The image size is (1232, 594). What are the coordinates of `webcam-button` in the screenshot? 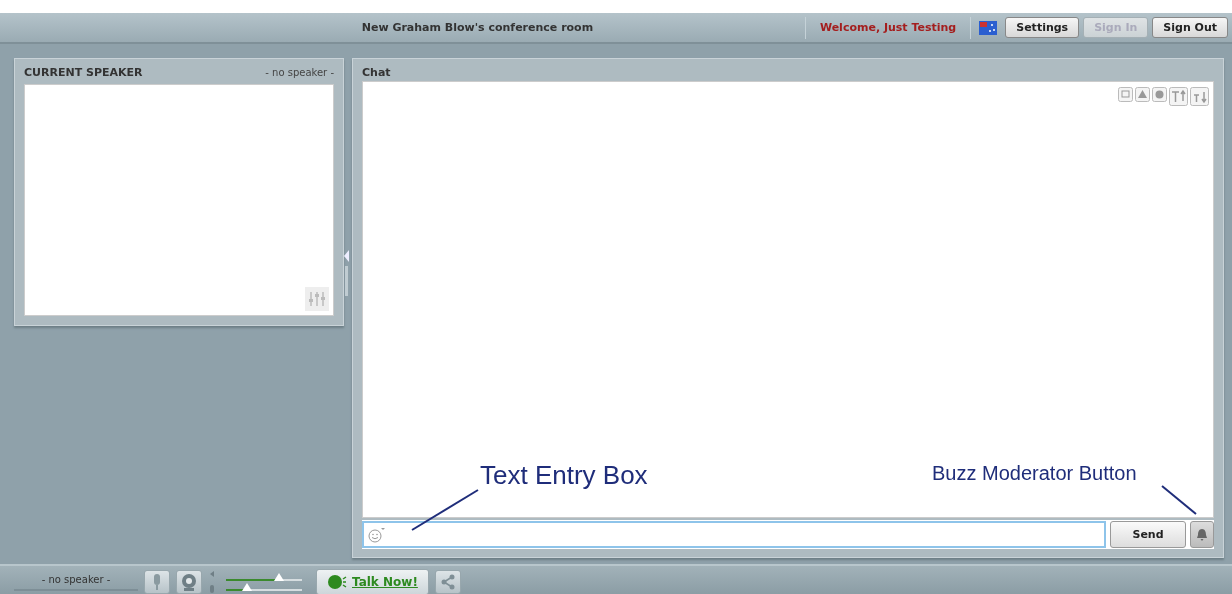 It's located at (189, 582).